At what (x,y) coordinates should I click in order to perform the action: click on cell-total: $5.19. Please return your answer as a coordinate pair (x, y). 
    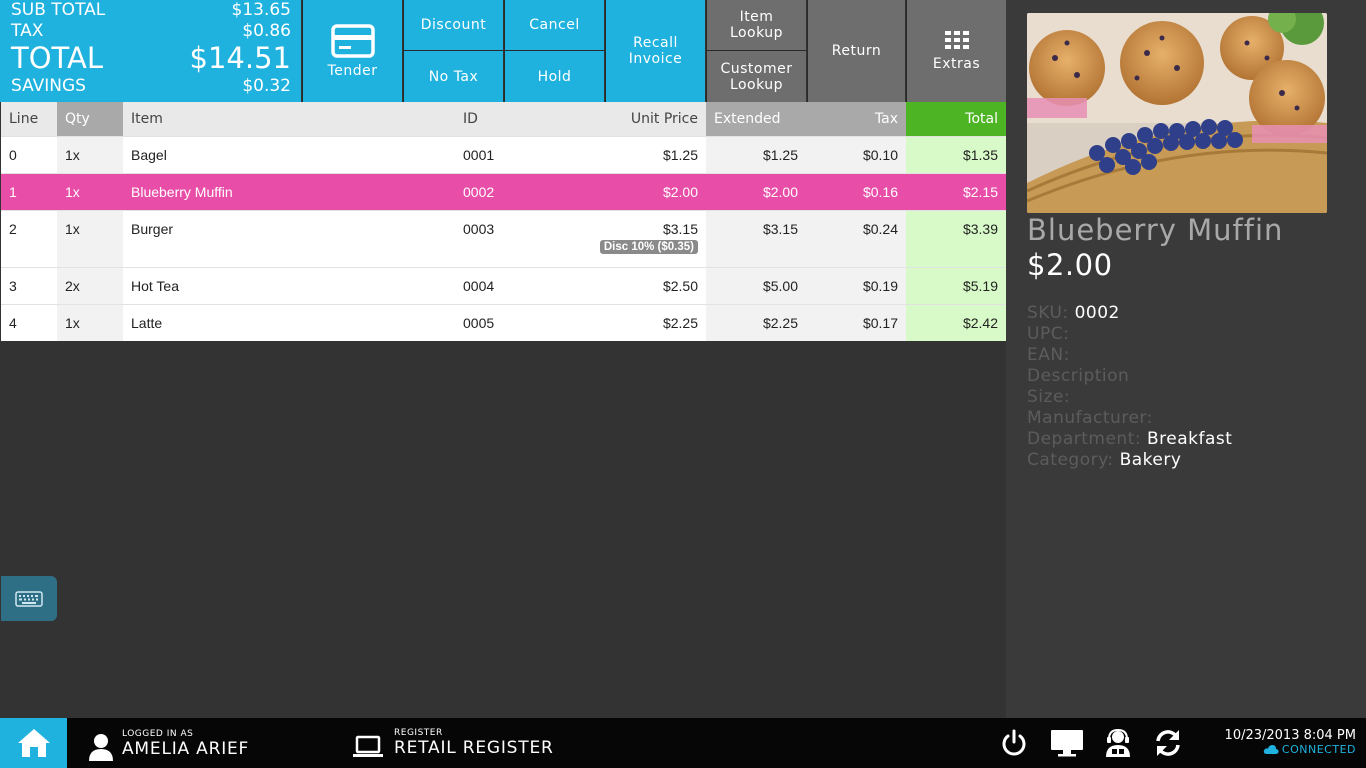
    Looking at the image, I should click on (956, 286).